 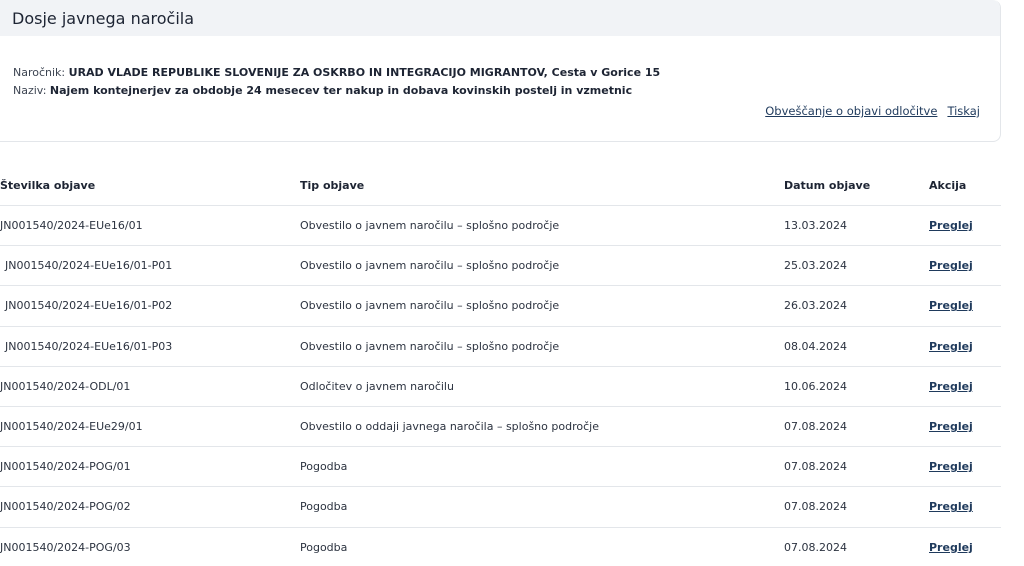 What do you see at coordinates (71, 427) in the screenshot?
I see `row-number: JN001540/2024-EUe29/01` at bounding box center [71, 427].